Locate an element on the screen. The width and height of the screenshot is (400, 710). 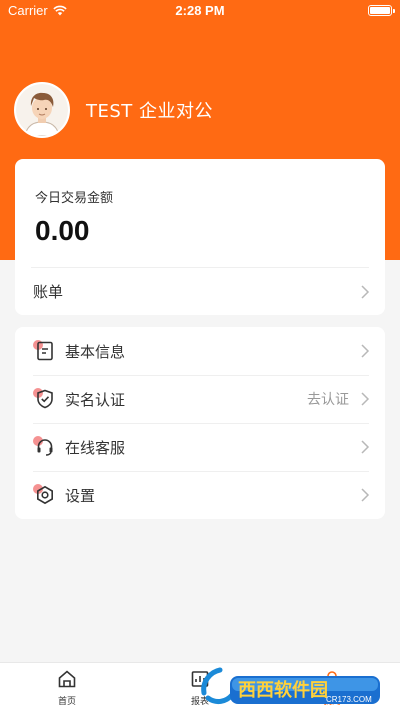
menu-item-real-name-auth: 实名认证 去认证 is located at coordinates (200, 399).